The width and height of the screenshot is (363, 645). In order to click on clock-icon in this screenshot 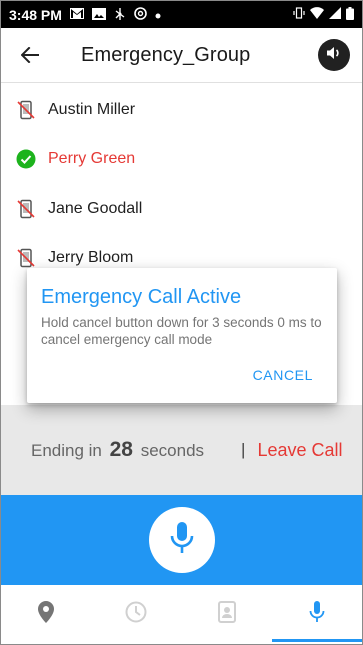, I will do `click(136, 614)`.